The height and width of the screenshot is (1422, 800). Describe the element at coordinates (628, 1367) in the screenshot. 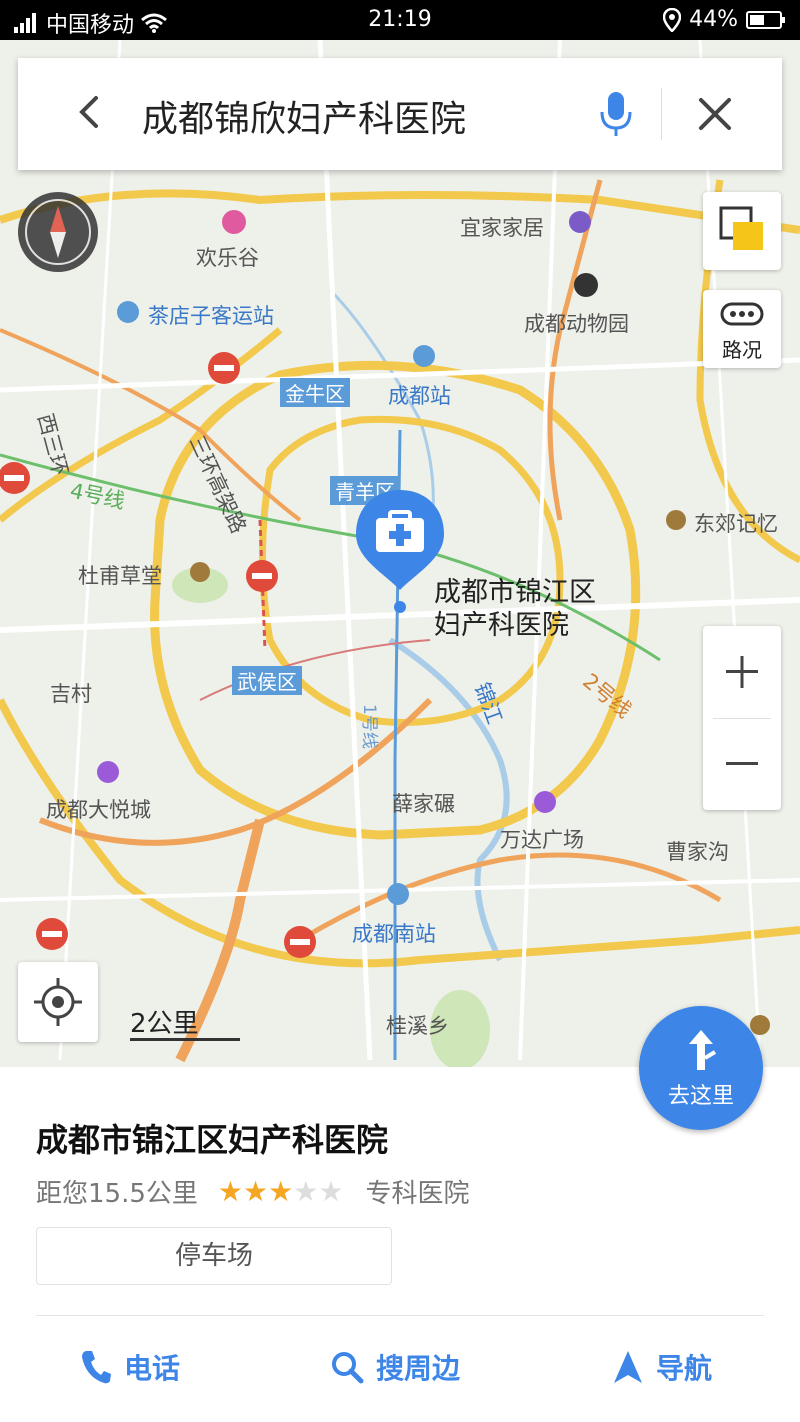

I see `navigation-arrow-icon` at that location.